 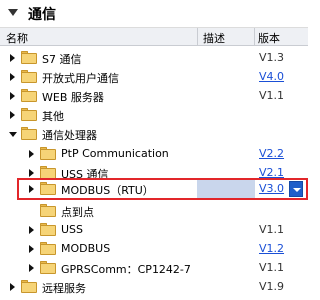 What do you see at coordinates (126, 269) in the screenshot?
I see `tree-row-label: GPRSComm：CP1242-7` at bounding box center [126, 269].